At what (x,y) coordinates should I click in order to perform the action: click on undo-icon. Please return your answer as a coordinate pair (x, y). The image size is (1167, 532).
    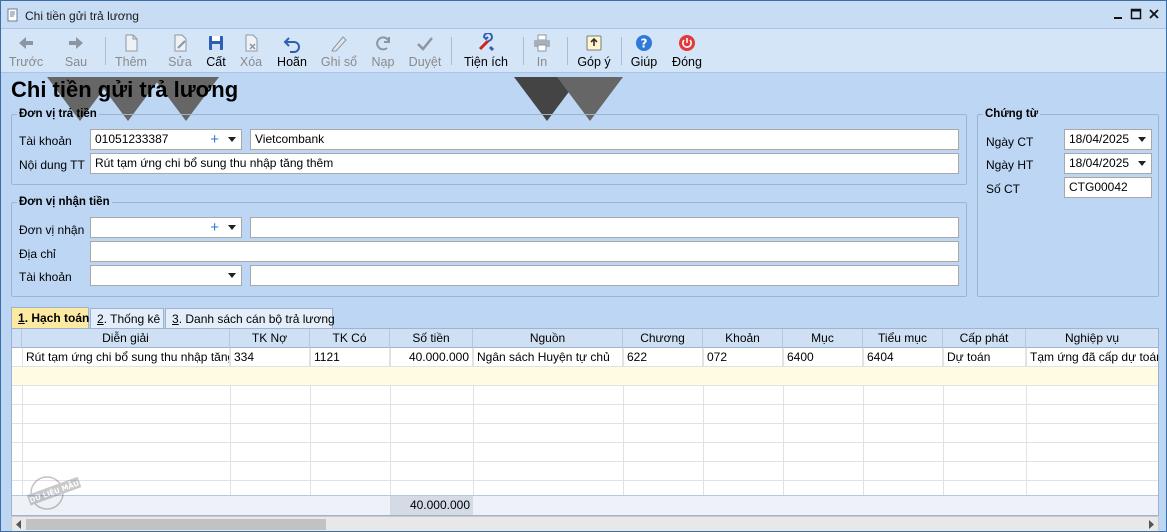
    Looking at the image, I should click on (291, 45).